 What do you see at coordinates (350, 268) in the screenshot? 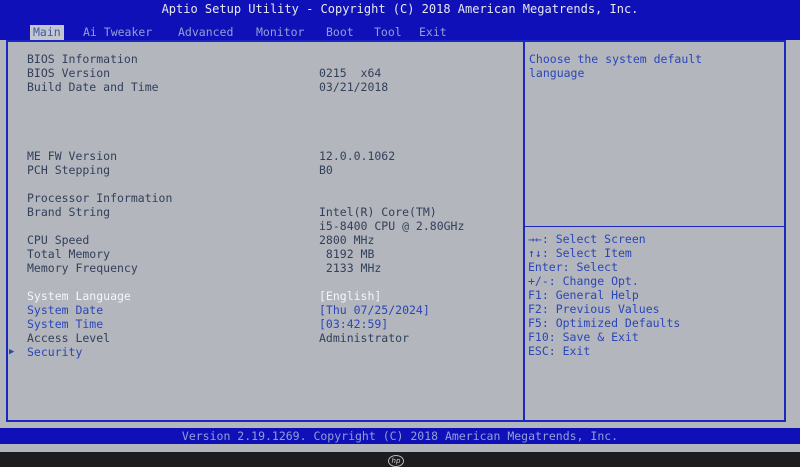
I see `memory-frequency-value: 2133 MHz` at bounding box center [350, 268].